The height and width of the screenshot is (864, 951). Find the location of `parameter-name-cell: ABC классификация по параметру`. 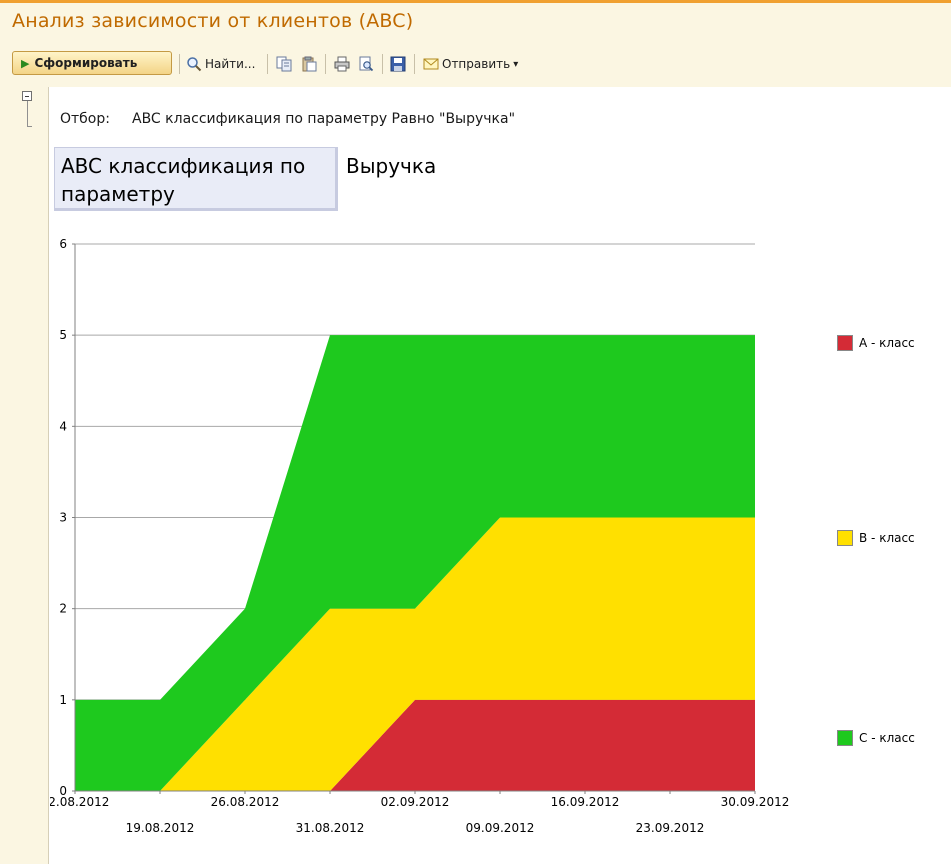

parameter-name-cell: ABC классификация по параметру is located at coordinates (196, 179).